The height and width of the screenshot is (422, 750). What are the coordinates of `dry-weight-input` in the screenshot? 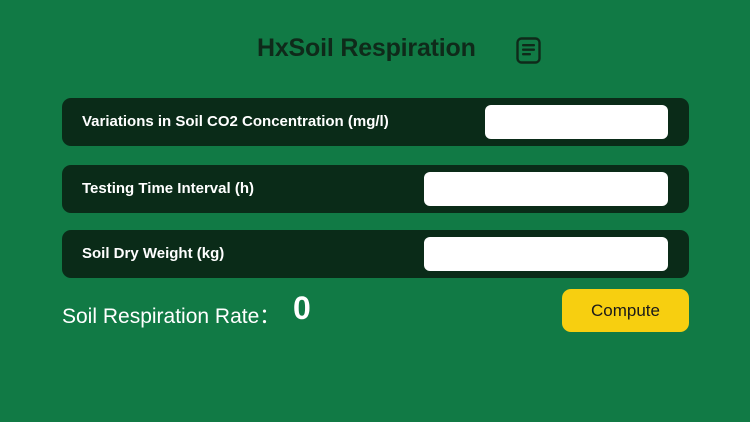 It's located at (546, 254).